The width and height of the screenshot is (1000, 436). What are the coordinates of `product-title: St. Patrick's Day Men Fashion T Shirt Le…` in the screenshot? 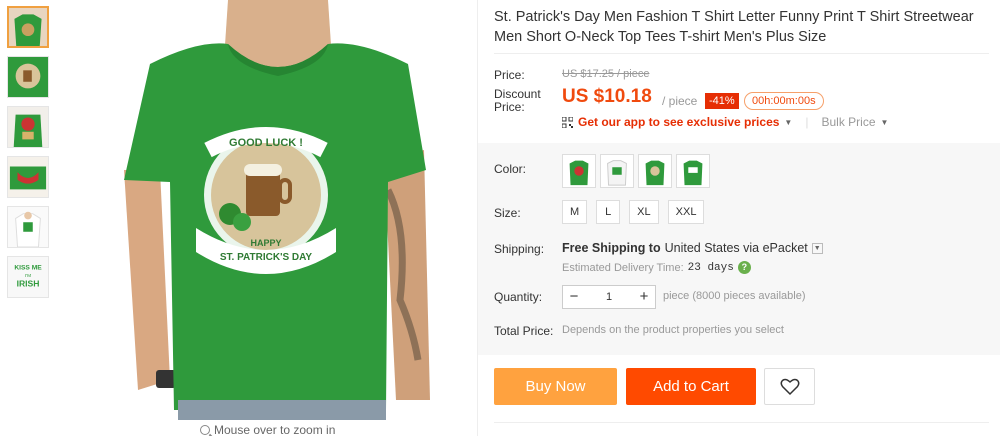 It's located at (734, 27).